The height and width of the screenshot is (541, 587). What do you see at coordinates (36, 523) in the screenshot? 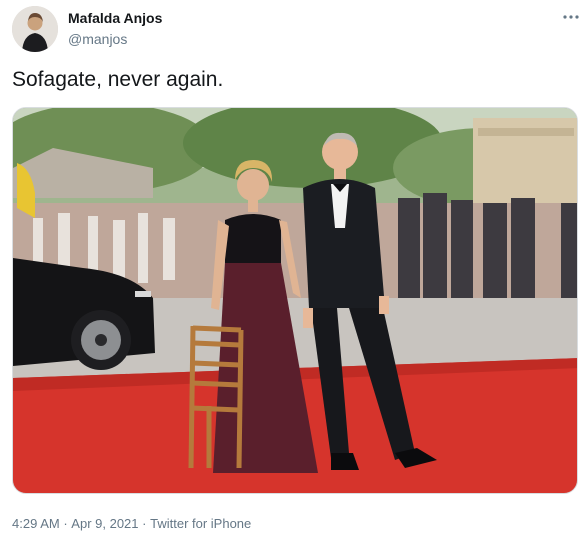
I see `tweet-time: 4:29 AM` at bounding box center [36, 523].